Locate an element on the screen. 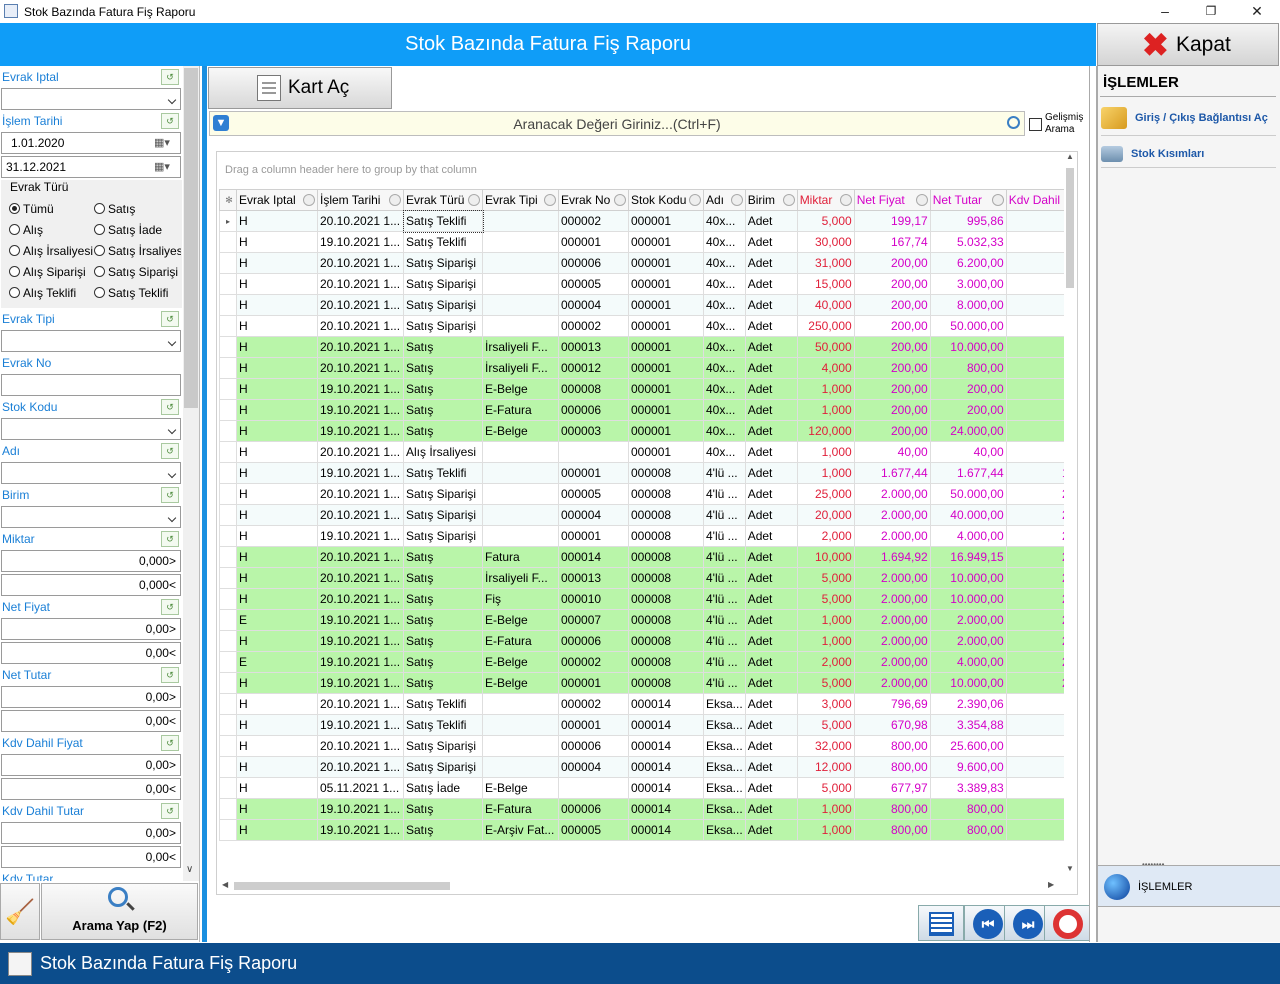 The height and width of the screenshot is (984, 1280). table-cell: Fatura is located at coordinates (520, 557).